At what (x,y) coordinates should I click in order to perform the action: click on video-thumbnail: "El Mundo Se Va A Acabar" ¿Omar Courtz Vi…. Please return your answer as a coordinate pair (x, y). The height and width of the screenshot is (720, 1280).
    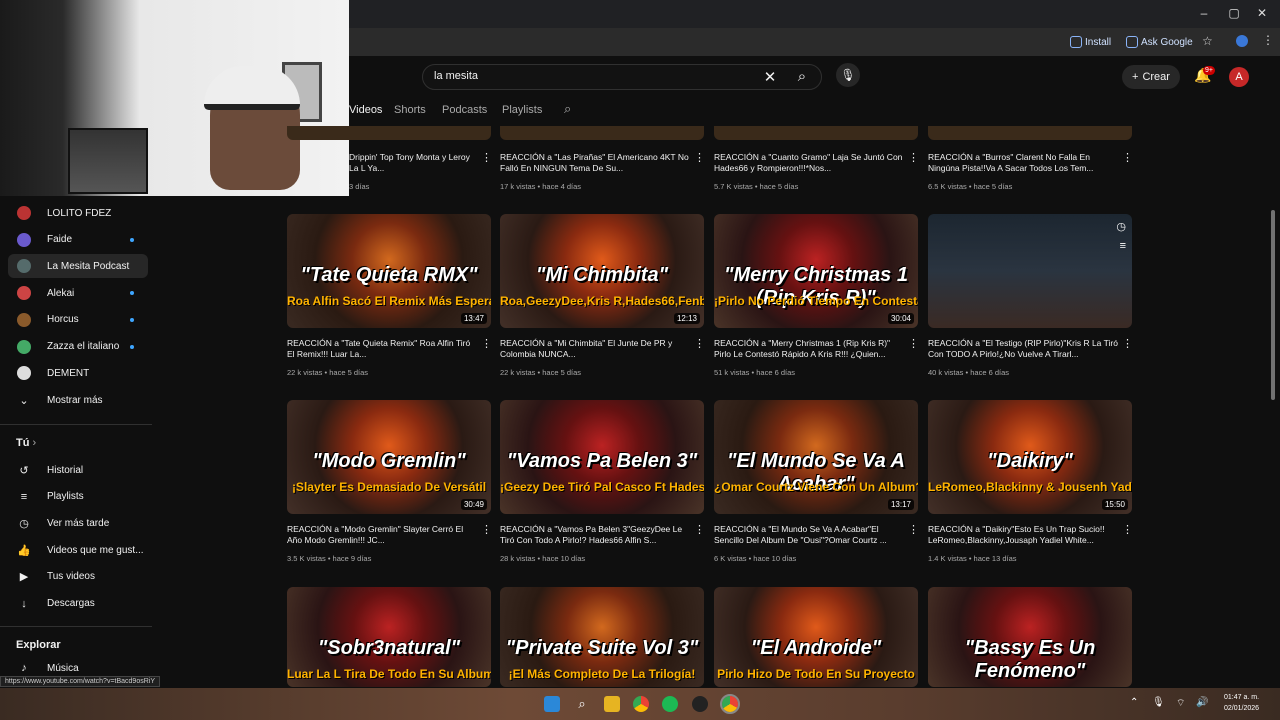
    Looking at the image, I should click on (816, 457).